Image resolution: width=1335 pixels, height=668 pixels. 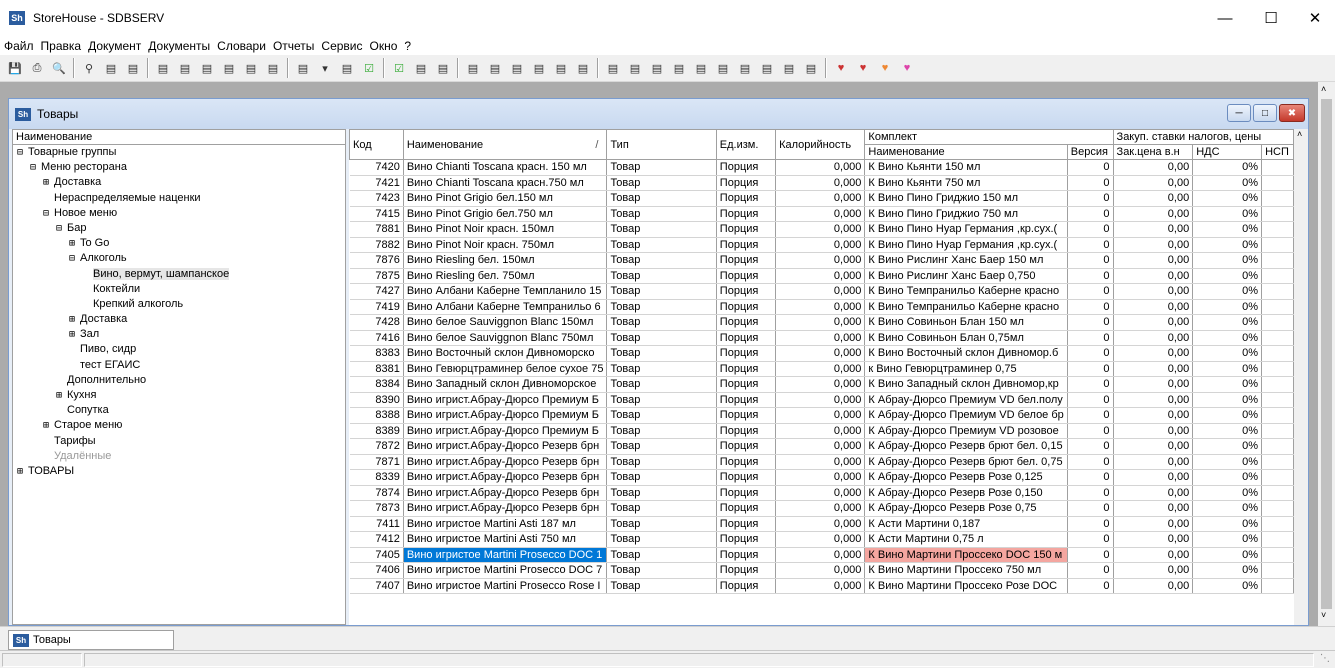 I want to click on new-doc2-icon: ▤, so click(x=185, y=68).